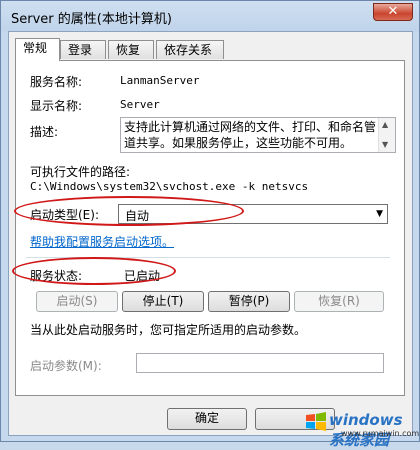 This screenshot has height=450, width=420. Describe the element at coordinates (142, 276) in the screenshot. I see `service-status-value: 已启动` at that location.